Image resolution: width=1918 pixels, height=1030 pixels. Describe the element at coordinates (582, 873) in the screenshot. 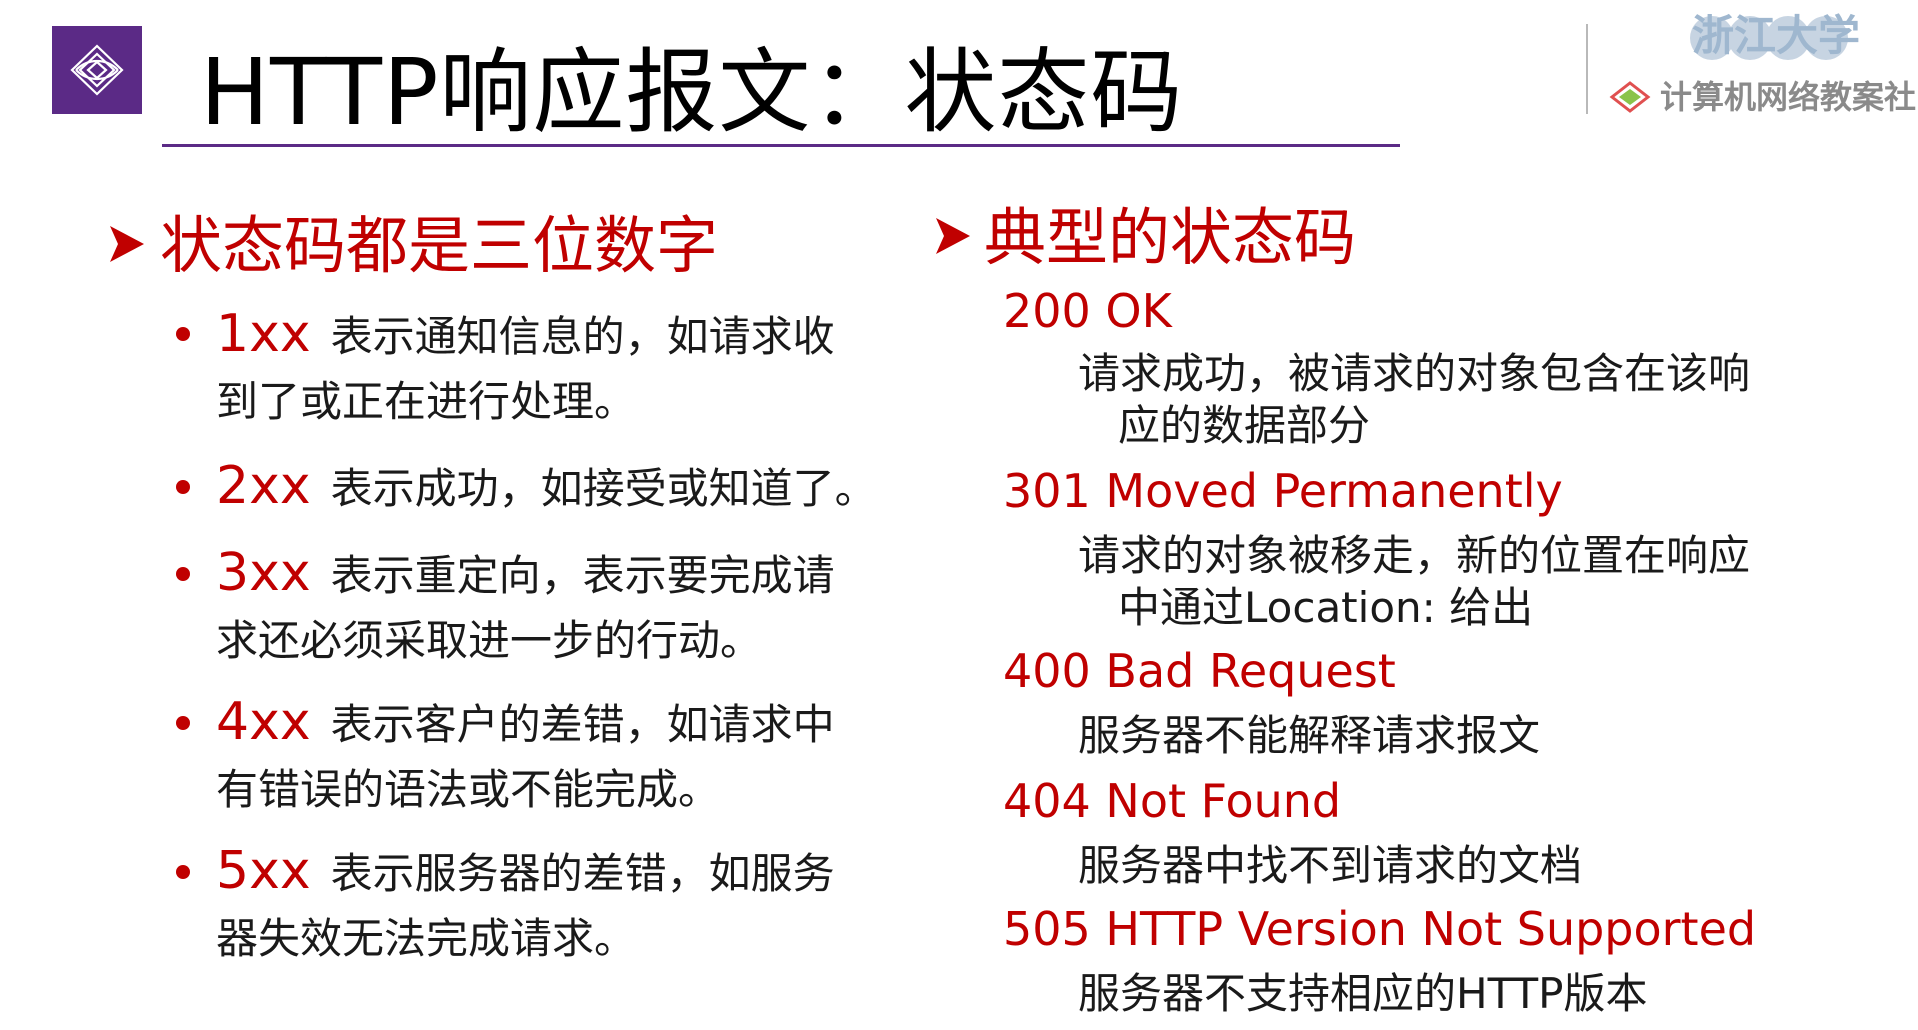

I see `status-class-text: 表示服务器的差错，如服务` at that location.